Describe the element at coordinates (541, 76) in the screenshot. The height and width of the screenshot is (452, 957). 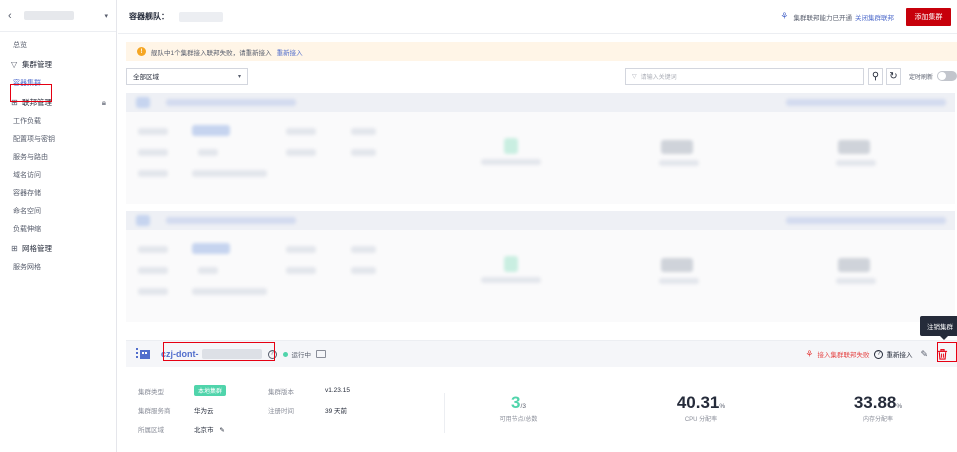
I see `filter-row: 全部区域 ▾ ▽ 请输入关键词 ⚲ ↻ 定时刷新` at that location.